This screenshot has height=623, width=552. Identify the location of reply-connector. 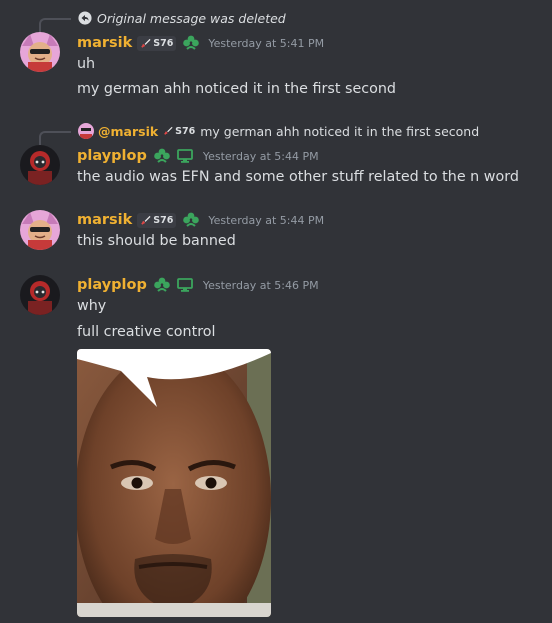
(55, 138).